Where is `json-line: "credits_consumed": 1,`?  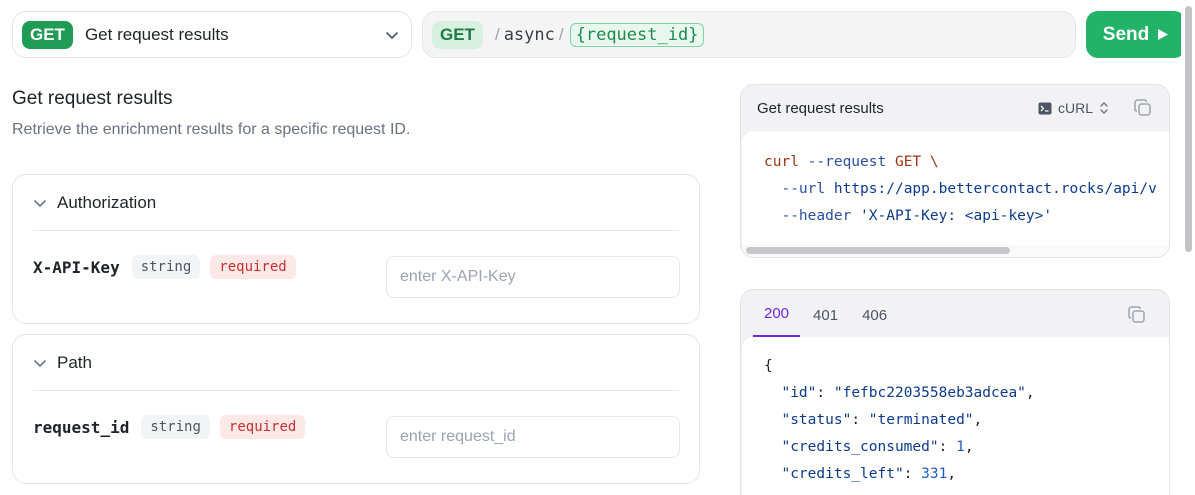
json-line: "credits_consumed": 1, is located at coordinates (877, 447).